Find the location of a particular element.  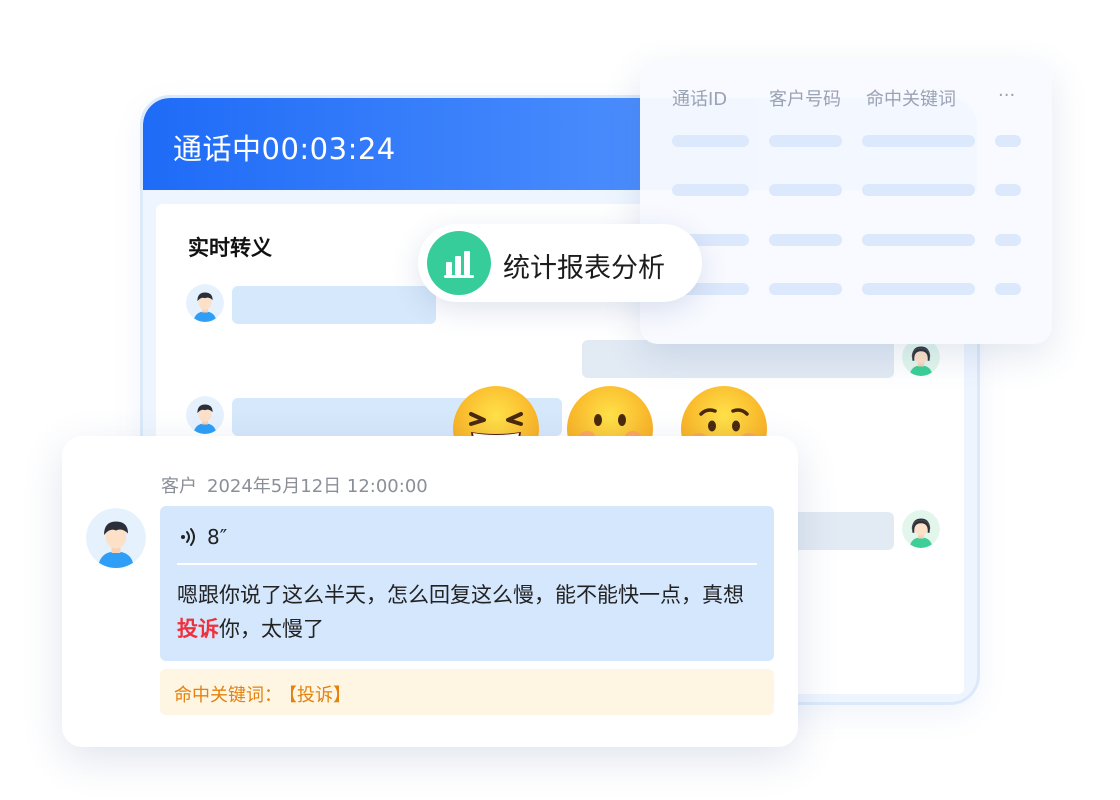

voice-message: 8″ is located at coordinates (202, 537).